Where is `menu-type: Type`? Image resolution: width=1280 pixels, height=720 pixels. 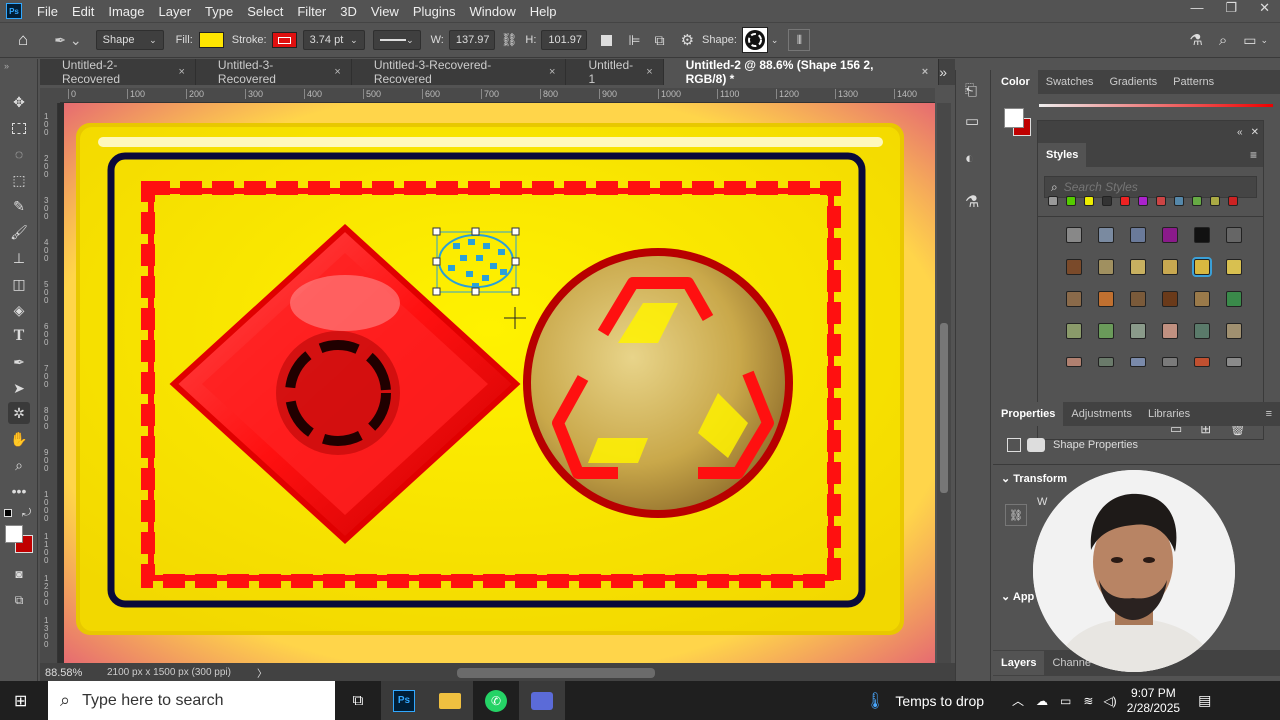 menu-type: Type is located at coordinates (219, 11).